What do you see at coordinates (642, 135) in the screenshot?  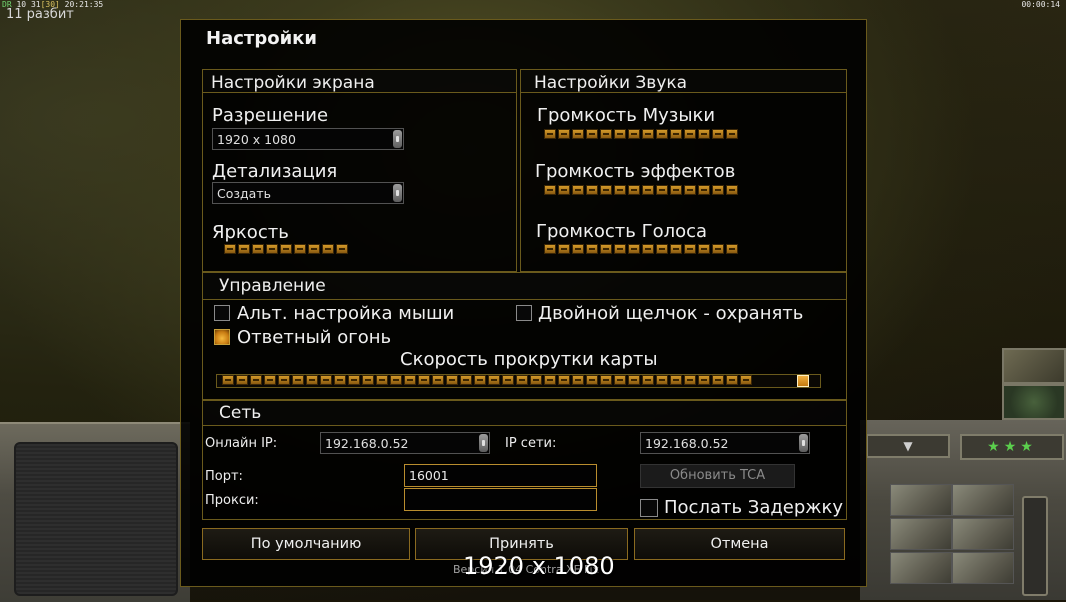 I see `music-volume-slider` at bounding box center [642, 135].